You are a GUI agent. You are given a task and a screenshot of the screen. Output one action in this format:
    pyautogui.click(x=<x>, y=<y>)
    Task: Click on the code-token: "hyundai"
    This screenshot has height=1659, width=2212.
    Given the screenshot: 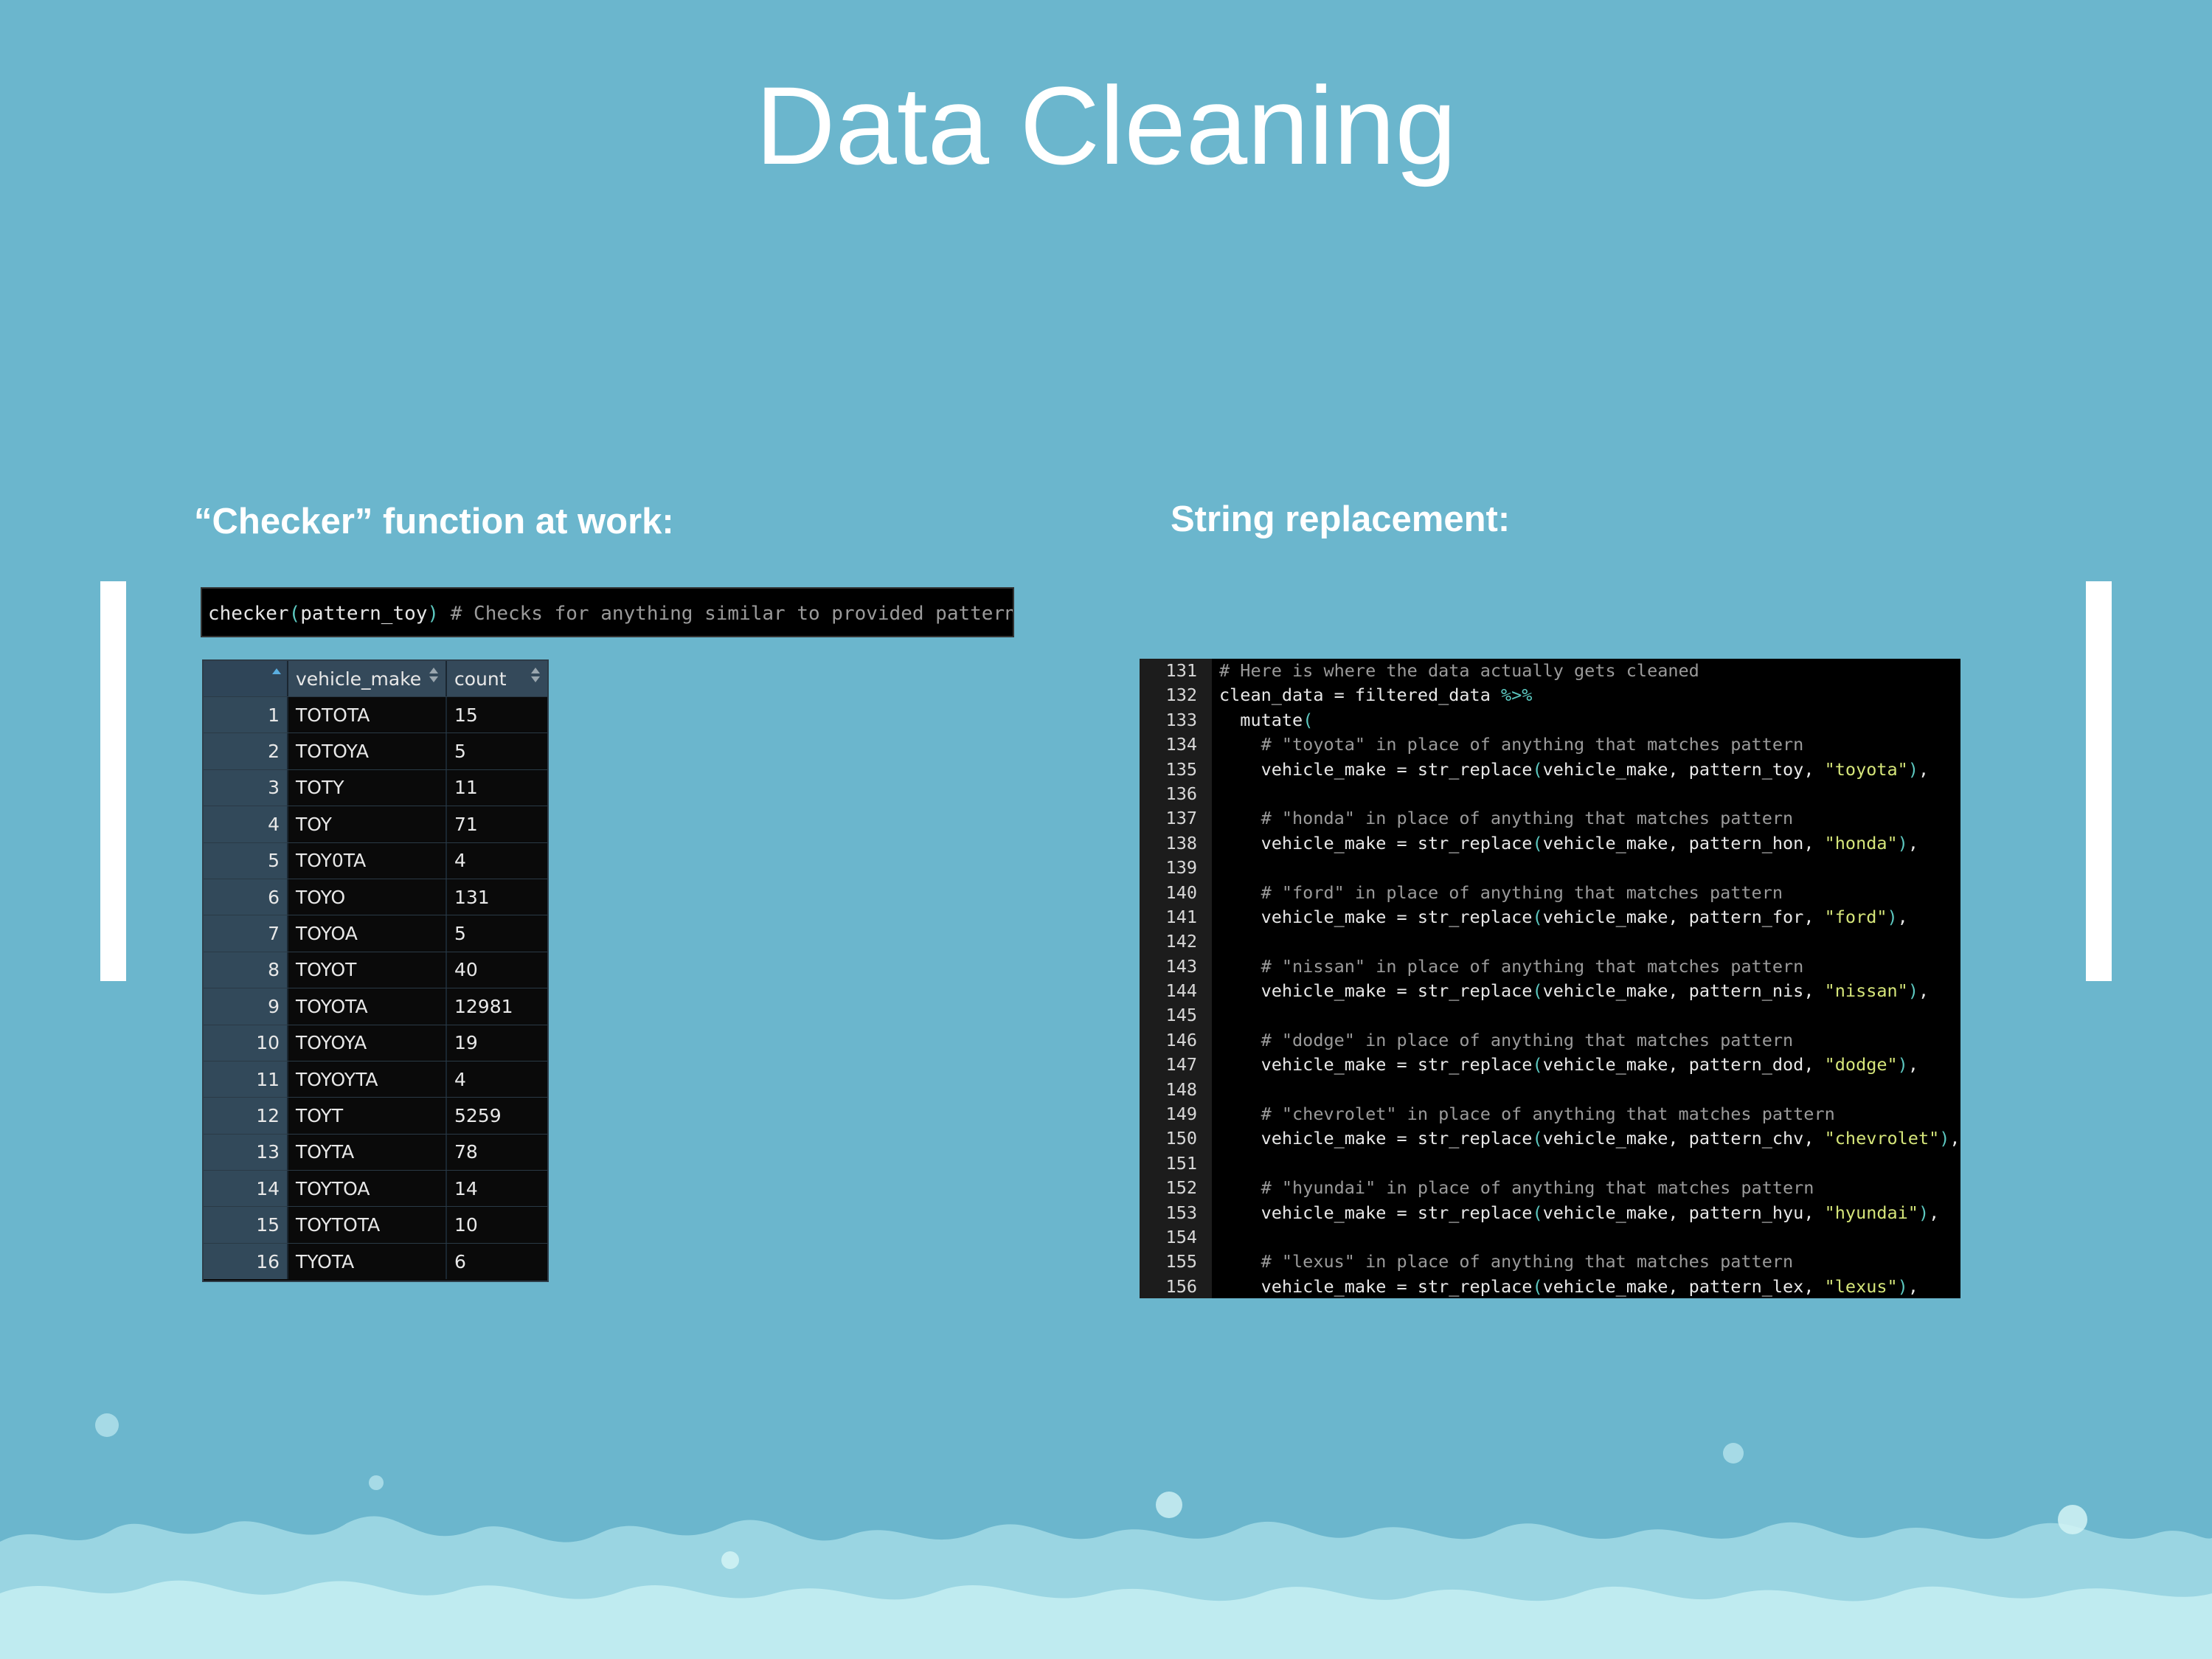 What is the action you would take?
    pyautogui.click(x=1871, y=1212)
    